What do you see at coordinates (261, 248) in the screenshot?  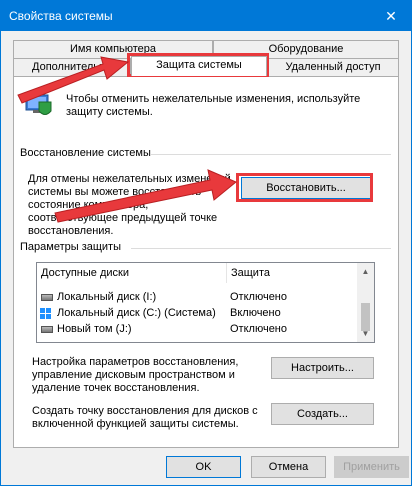 I see `protection-group-rule` at bounding box center [261, 248].